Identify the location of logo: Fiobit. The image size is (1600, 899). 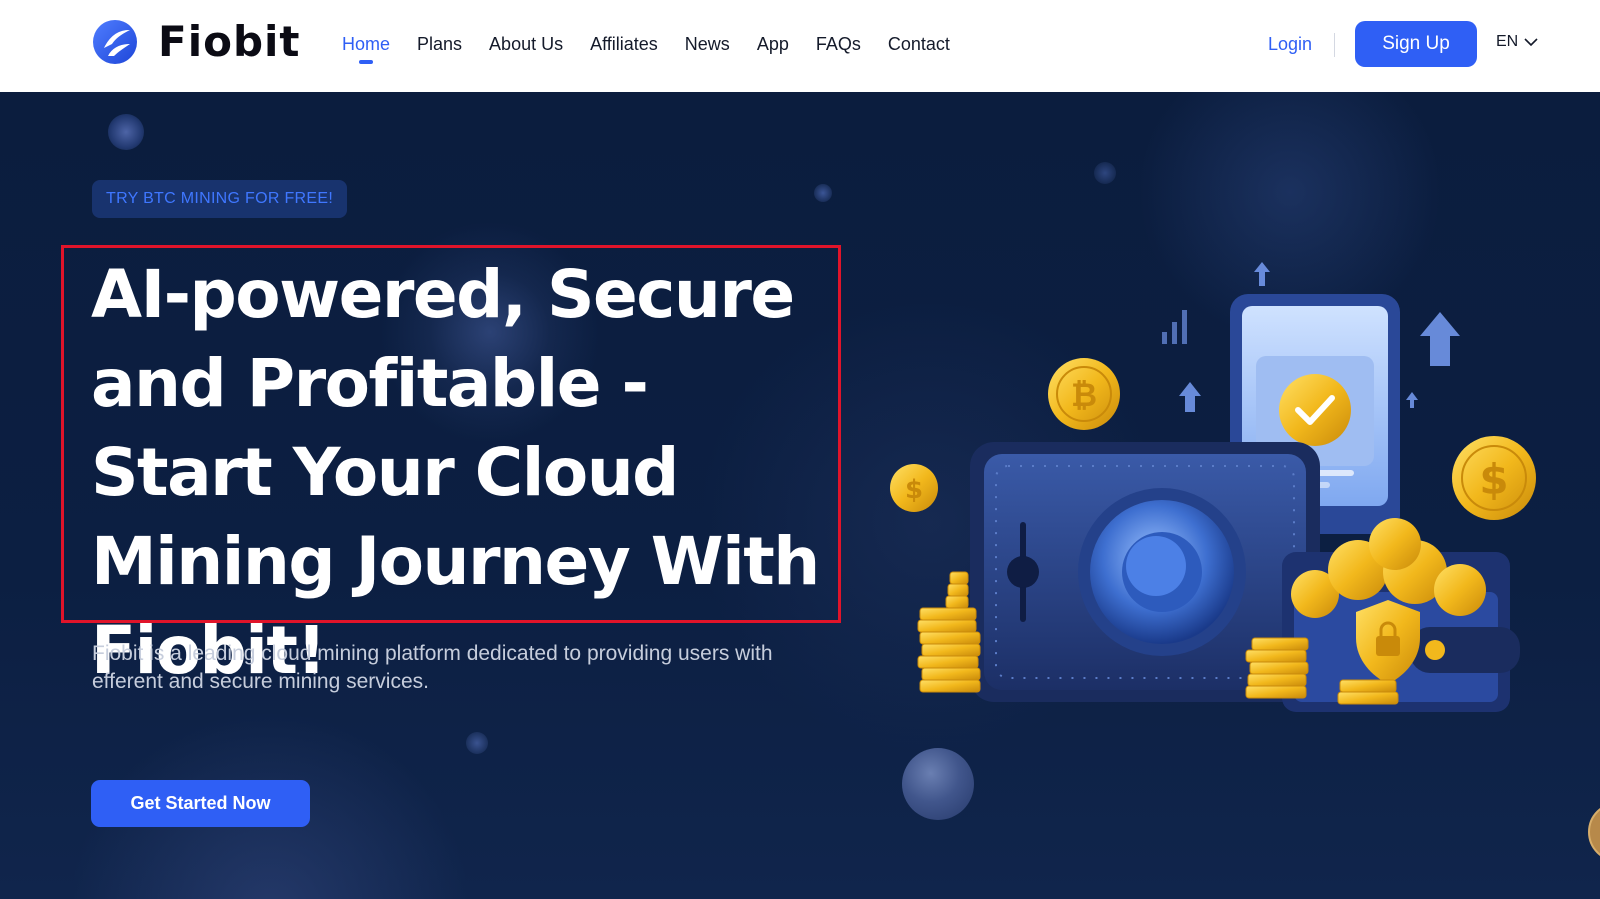
(196, 42).